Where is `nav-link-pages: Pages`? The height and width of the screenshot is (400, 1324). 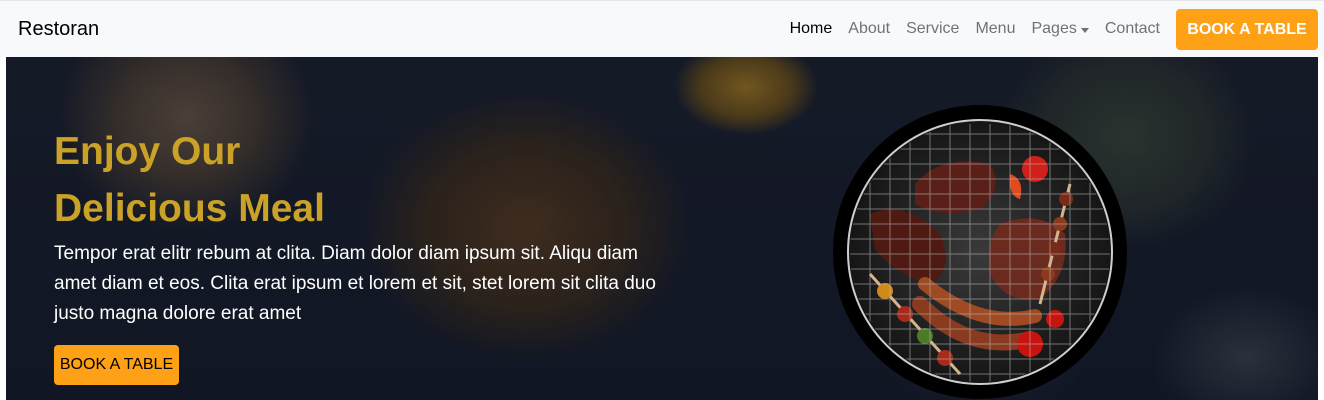
nav-link-pages: Pages is located at coordinates (1059, 29).